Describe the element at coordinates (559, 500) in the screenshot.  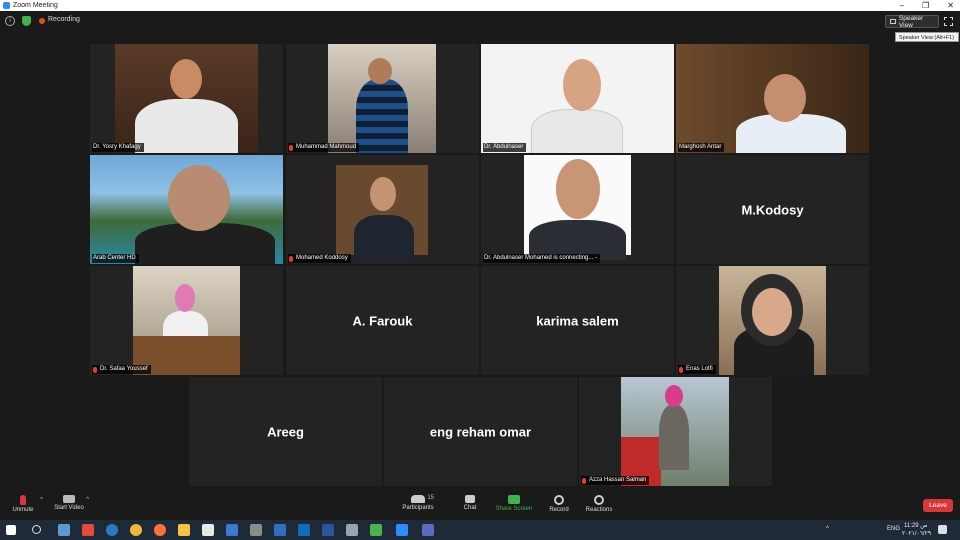
I see `record-icon` at that location.